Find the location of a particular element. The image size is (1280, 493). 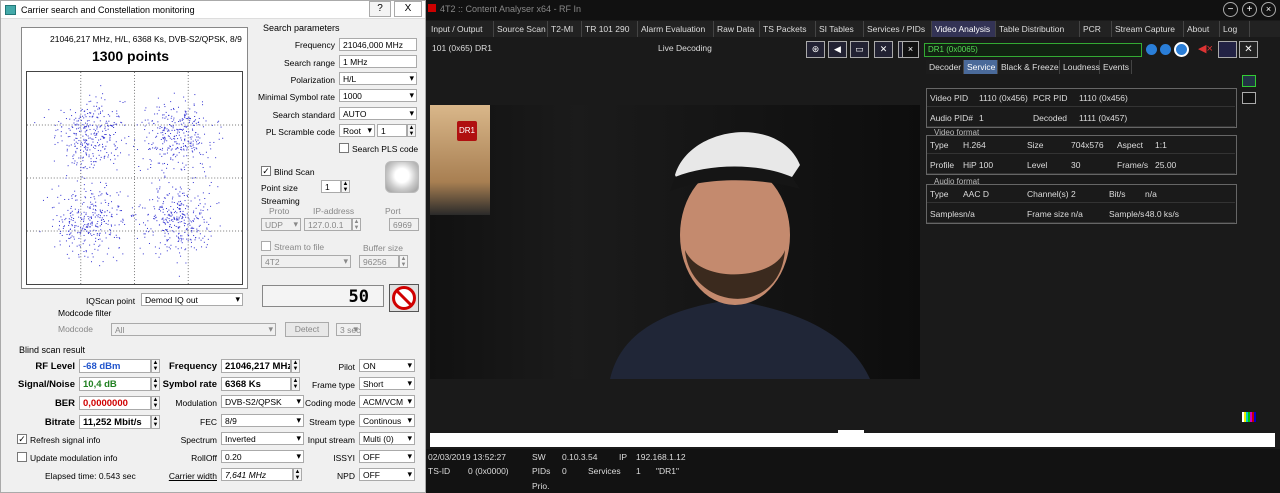

progress-handle is located at coordinates (851, 431).